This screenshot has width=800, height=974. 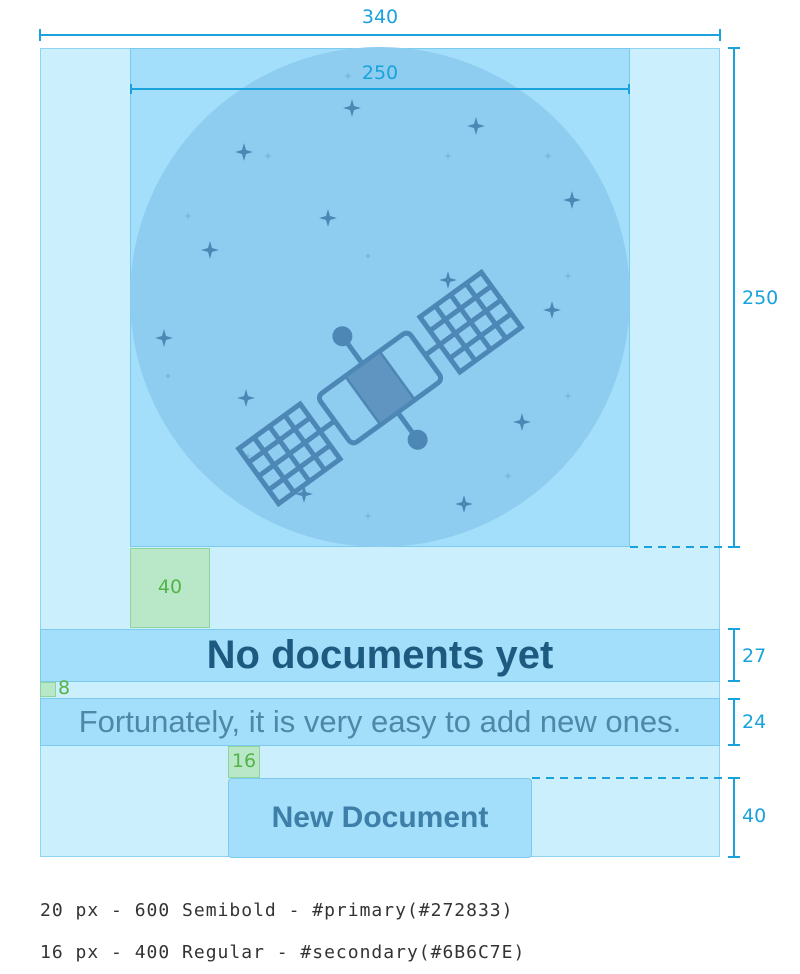 What do you see at coordinates (754, 656) in the screenshot?
I see `title-height-label: 27` at bounding box center [754, 656].